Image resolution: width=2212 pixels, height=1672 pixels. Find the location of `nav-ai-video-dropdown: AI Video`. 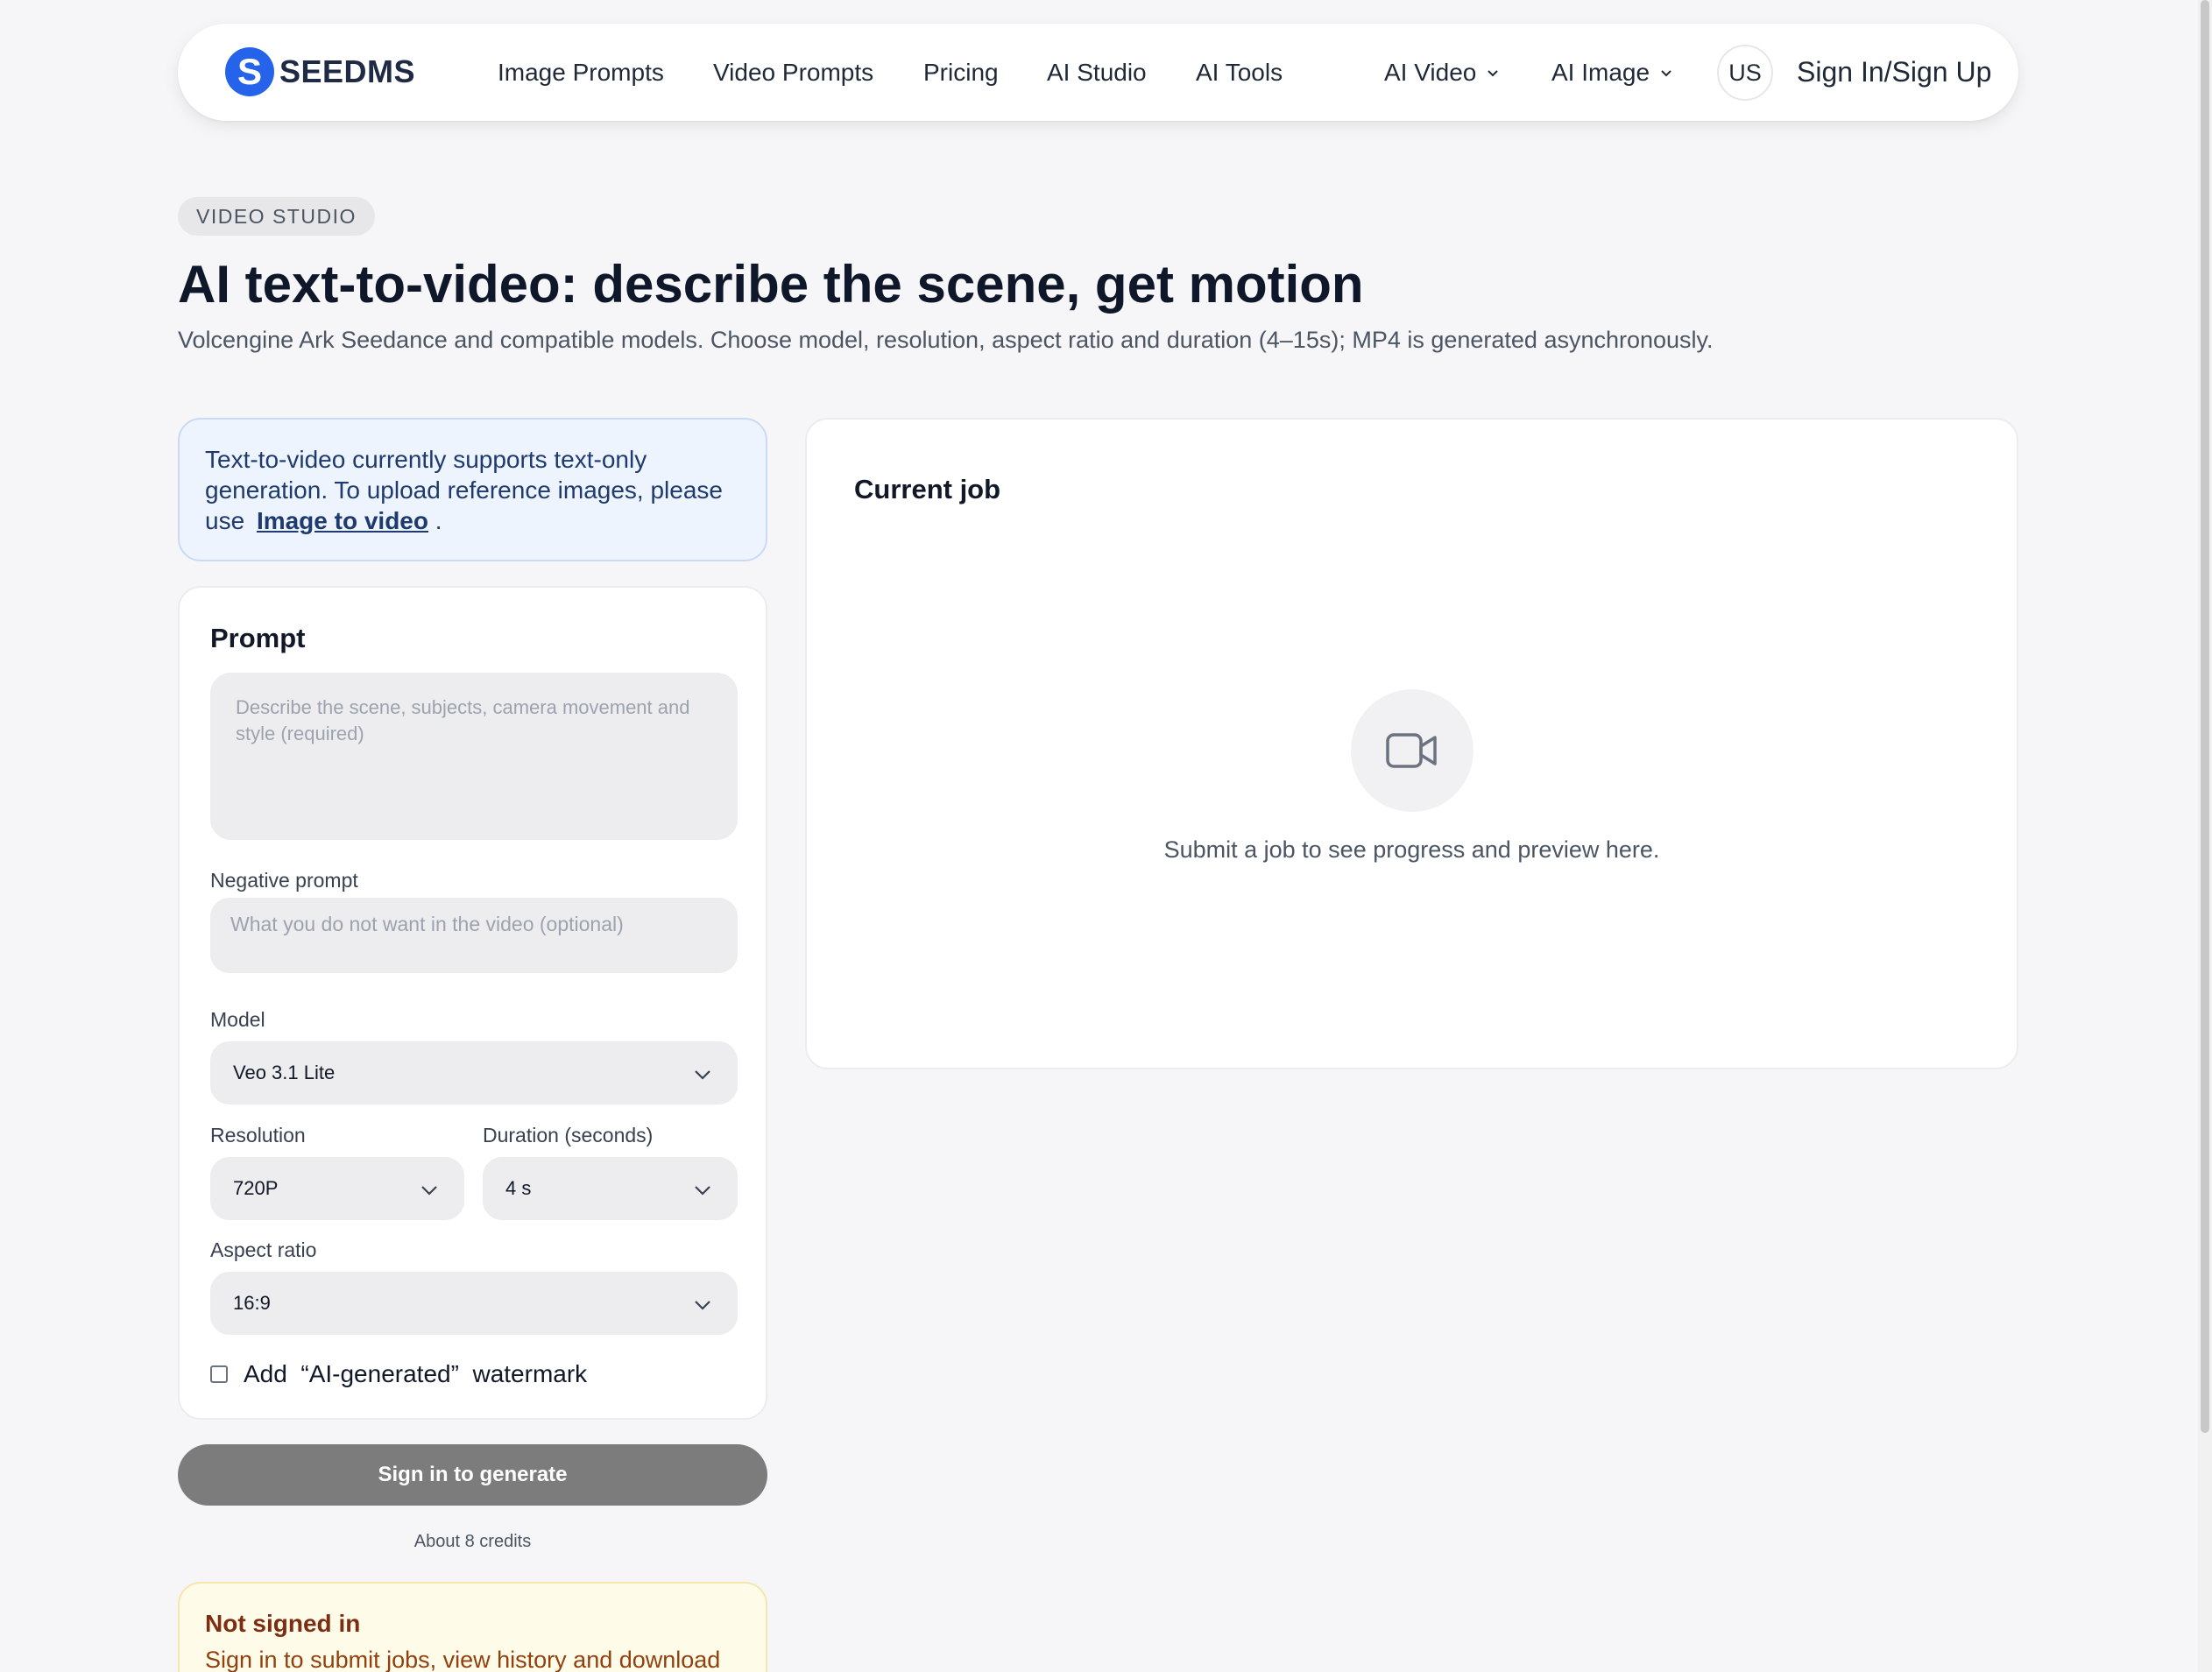

nav-ai-video-dropdown: AI Video is located at coordinates (1441, 72).